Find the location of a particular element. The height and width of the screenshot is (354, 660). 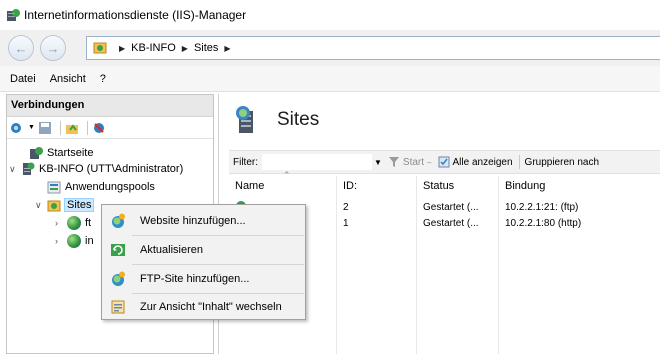

tree-node-sites: ∨ Sites is located at coordinates (65, 205).